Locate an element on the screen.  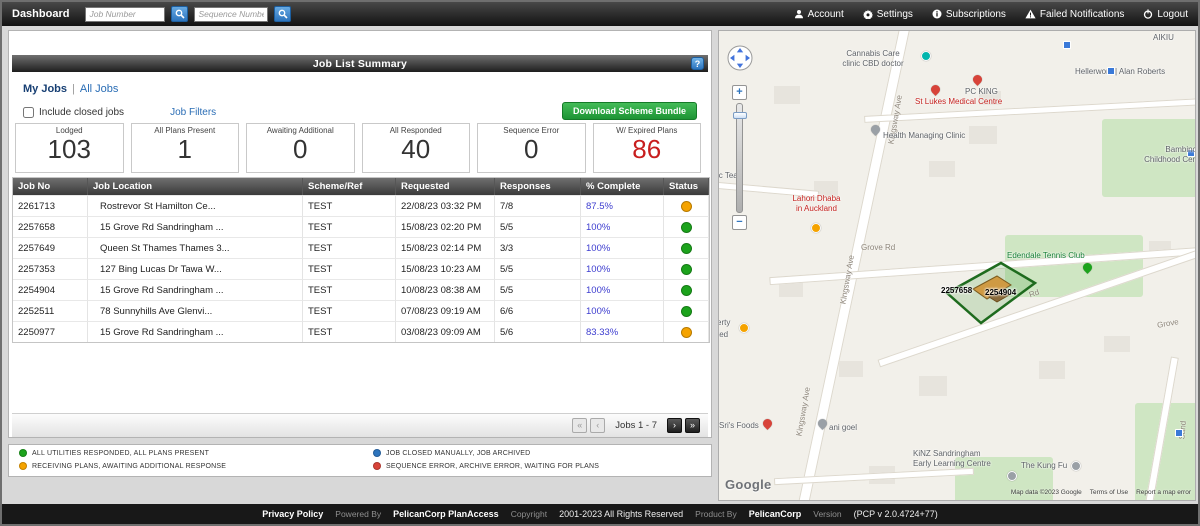
version-label: Version is located at coordinates (827, 514).